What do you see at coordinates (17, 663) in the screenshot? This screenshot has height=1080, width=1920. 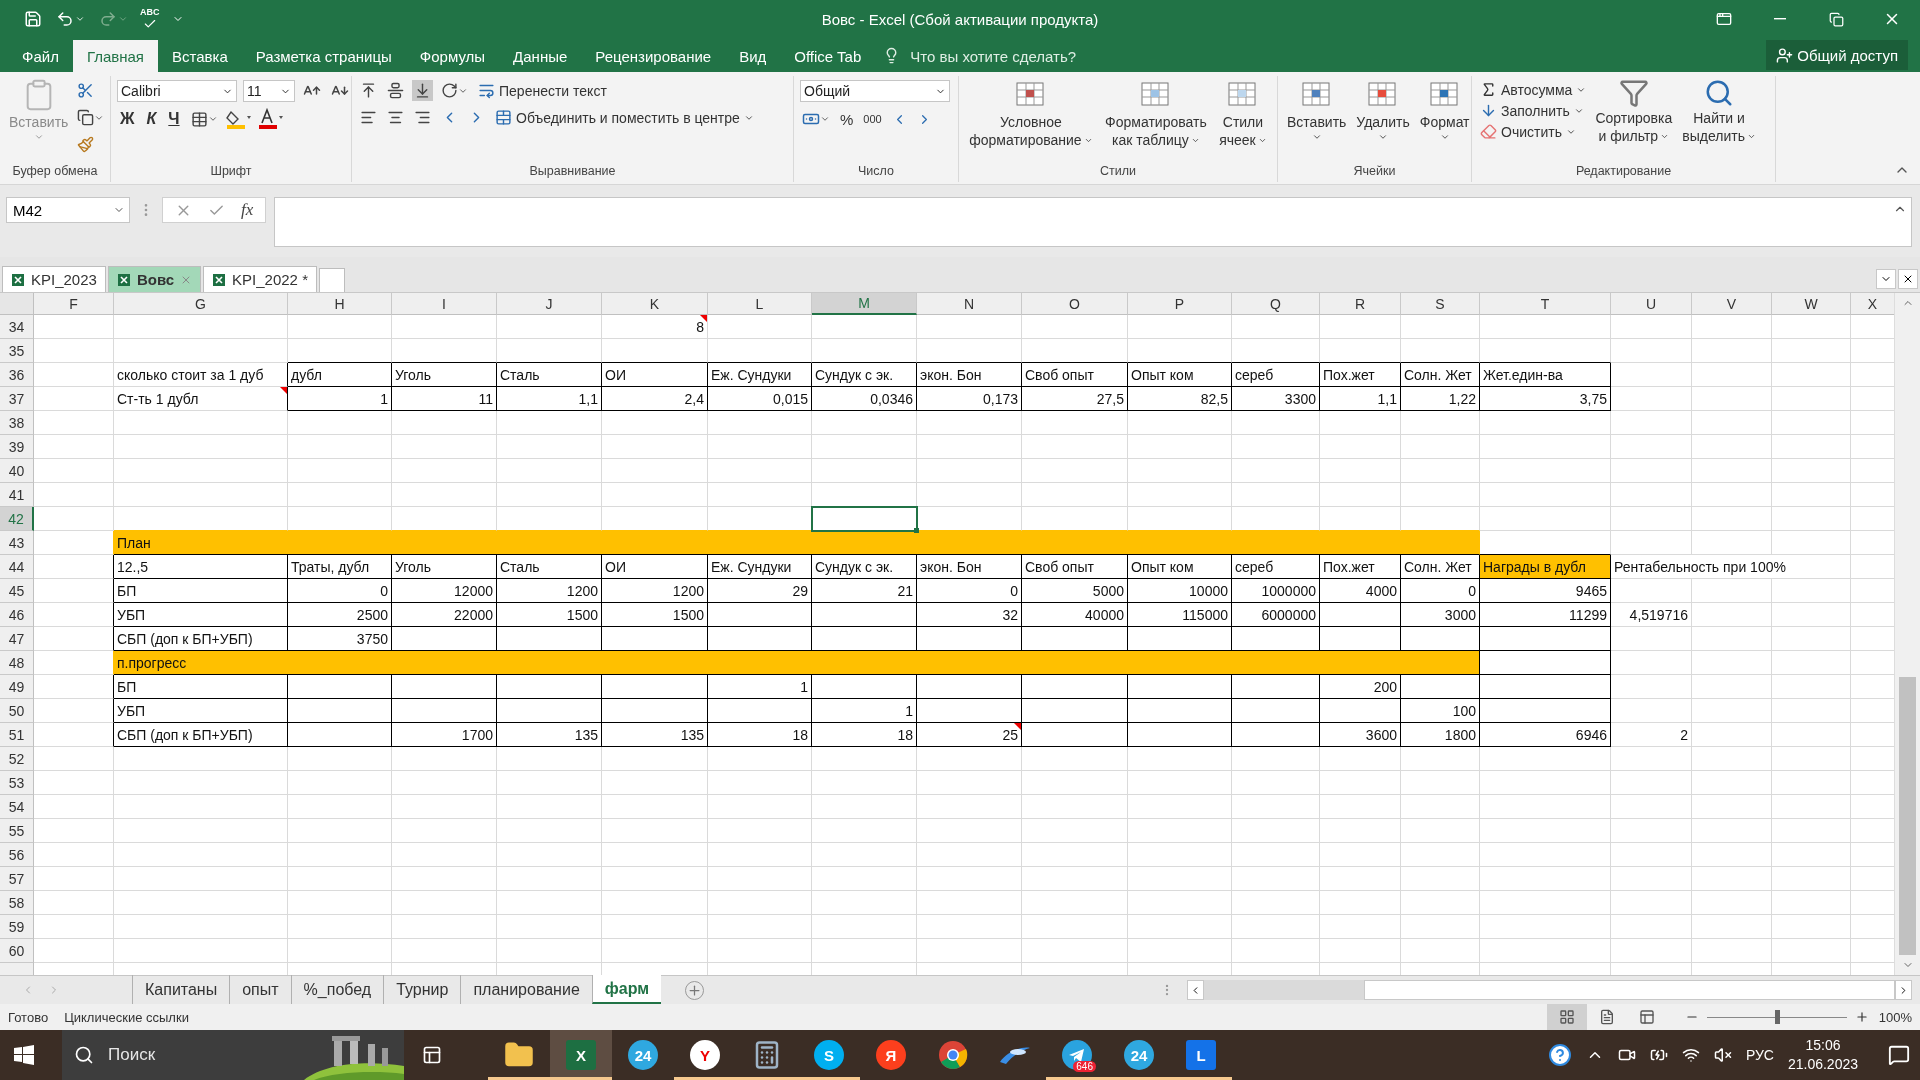 I see `row-header: 48` at bounding box center [17, 663].